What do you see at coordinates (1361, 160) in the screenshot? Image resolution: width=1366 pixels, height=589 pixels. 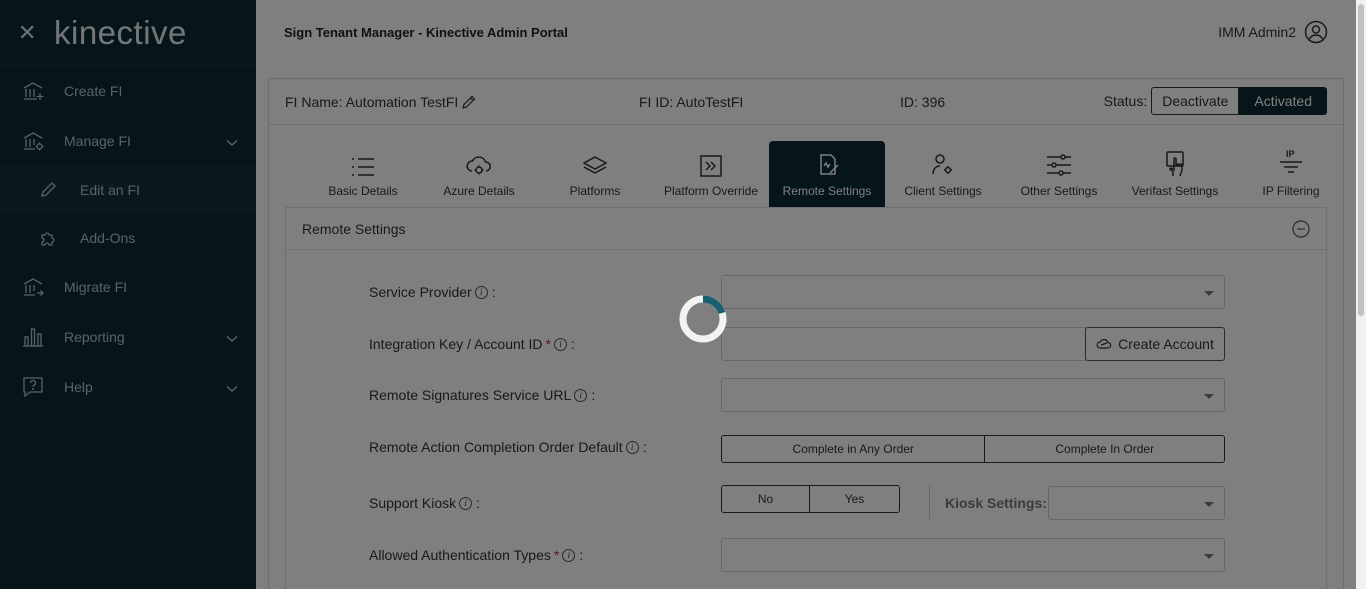 I see `scrollbar-thumb` at bounding box center [1361, 160].